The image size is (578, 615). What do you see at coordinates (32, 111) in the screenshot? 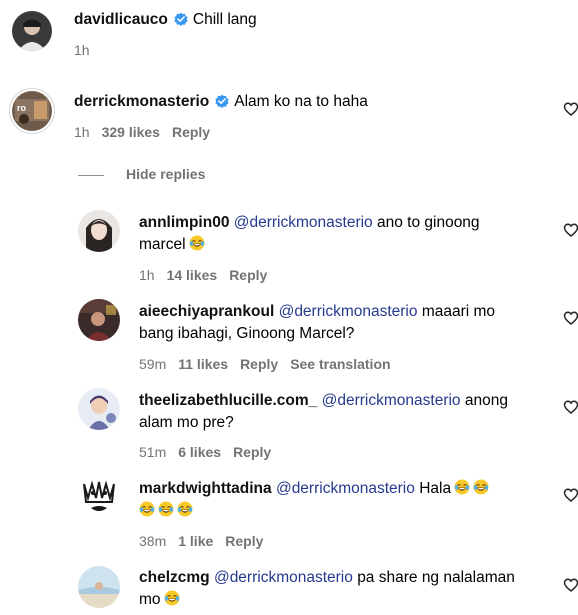
I see `avatar: ro` at bounding box center [32, 111].